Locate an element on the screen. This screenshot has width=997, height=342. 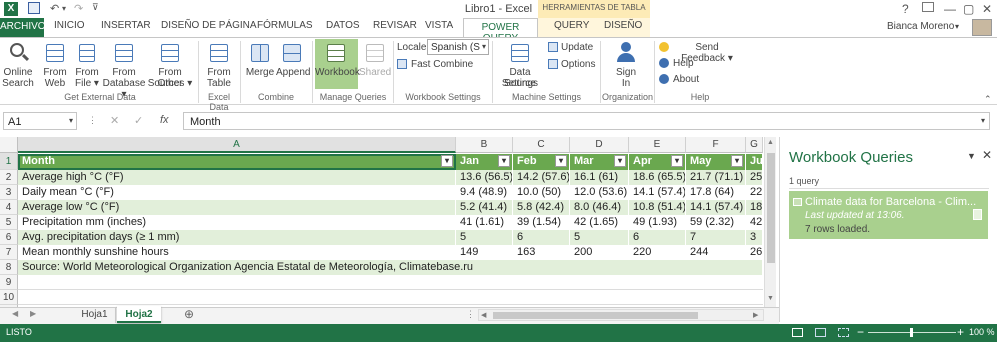
row-header: 9 is located at coordinates (9, 282).